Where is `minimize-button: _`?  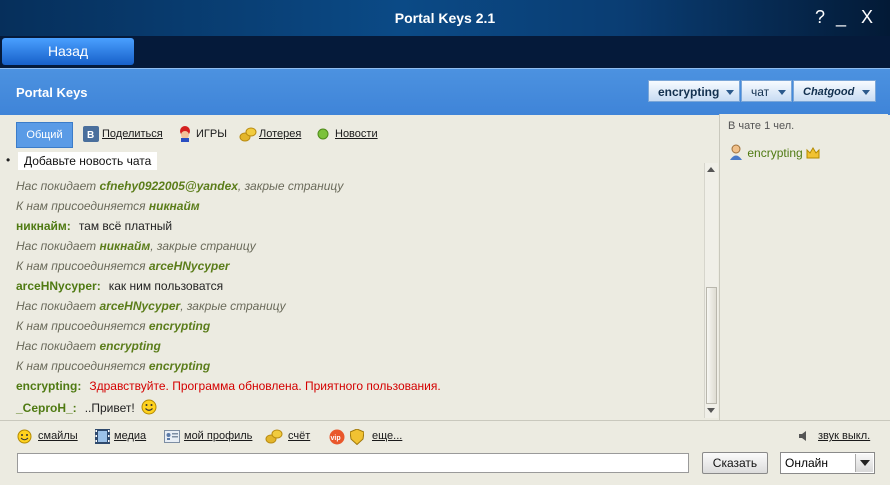
minimize-button: _ is located at coordinates (841, 17).